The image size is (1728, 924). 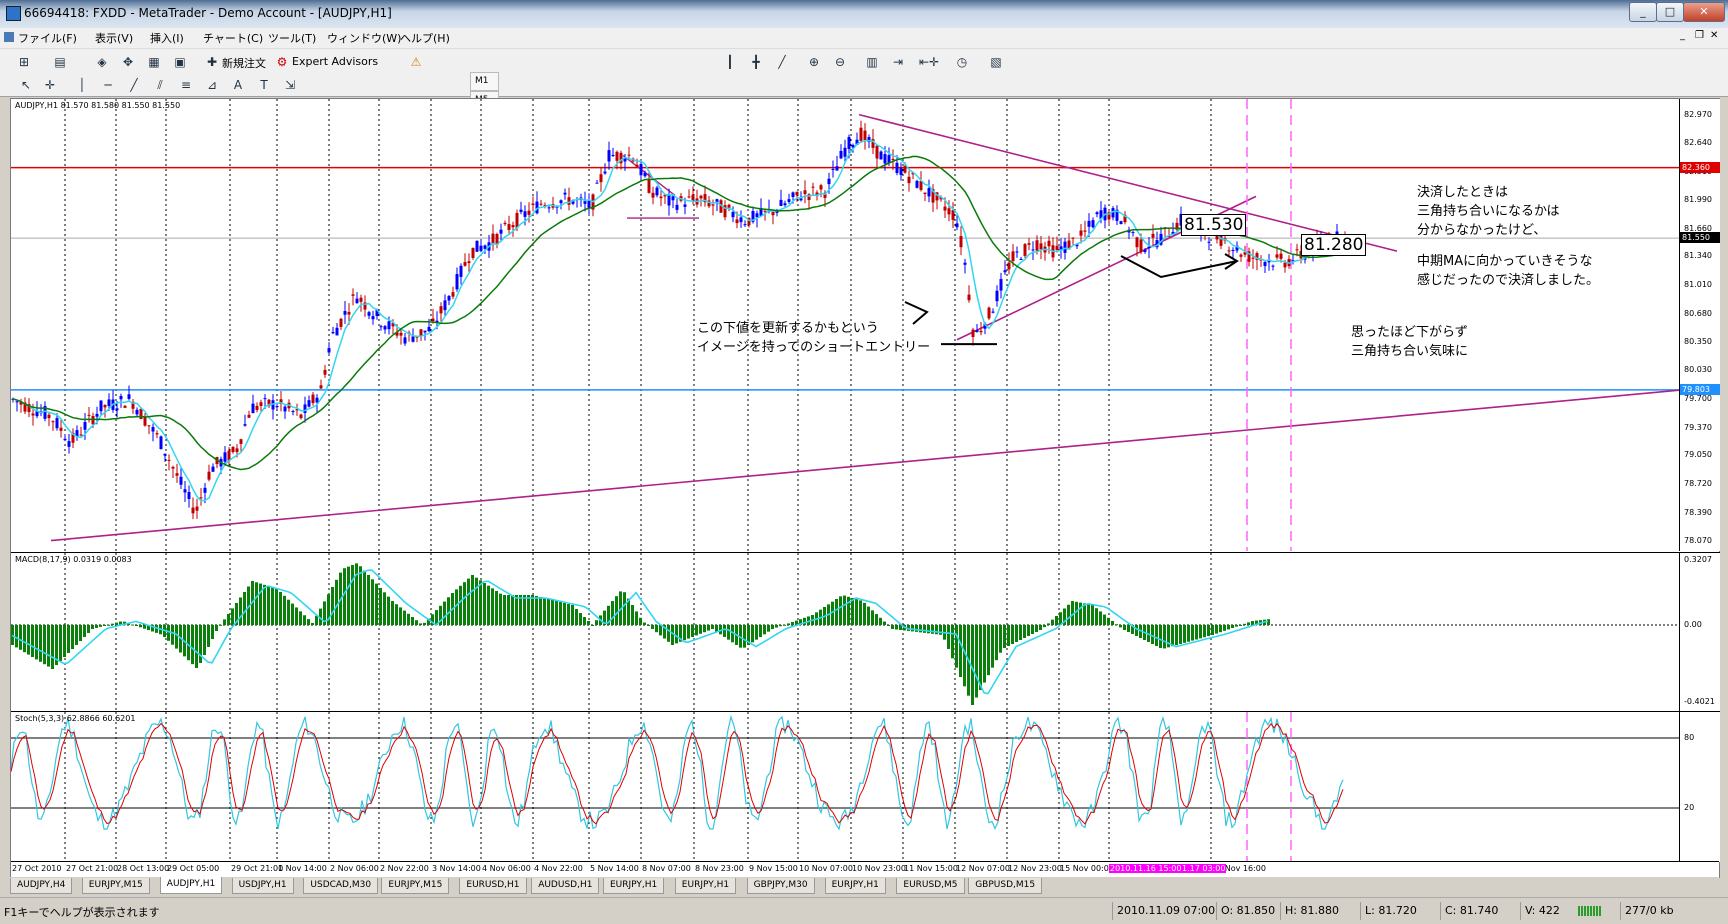 I want to click on chart-tab: AUDJPY,H4, so click(x=41, y=886).